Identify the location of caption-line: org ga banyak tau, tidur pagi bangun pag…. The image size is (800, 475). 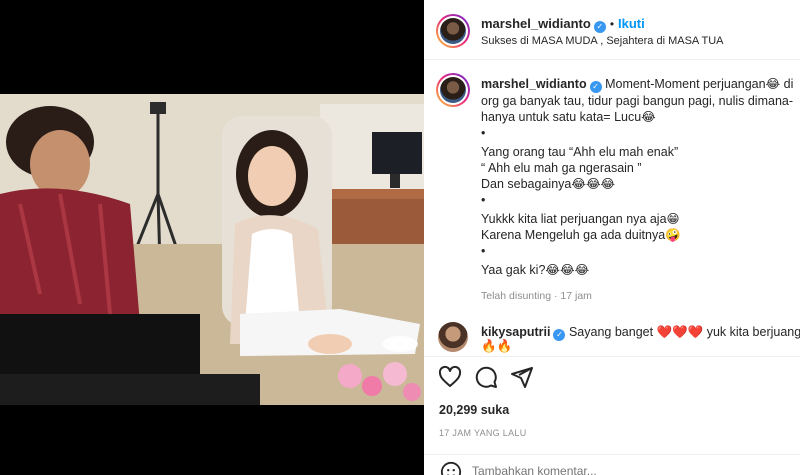
(637, 101).